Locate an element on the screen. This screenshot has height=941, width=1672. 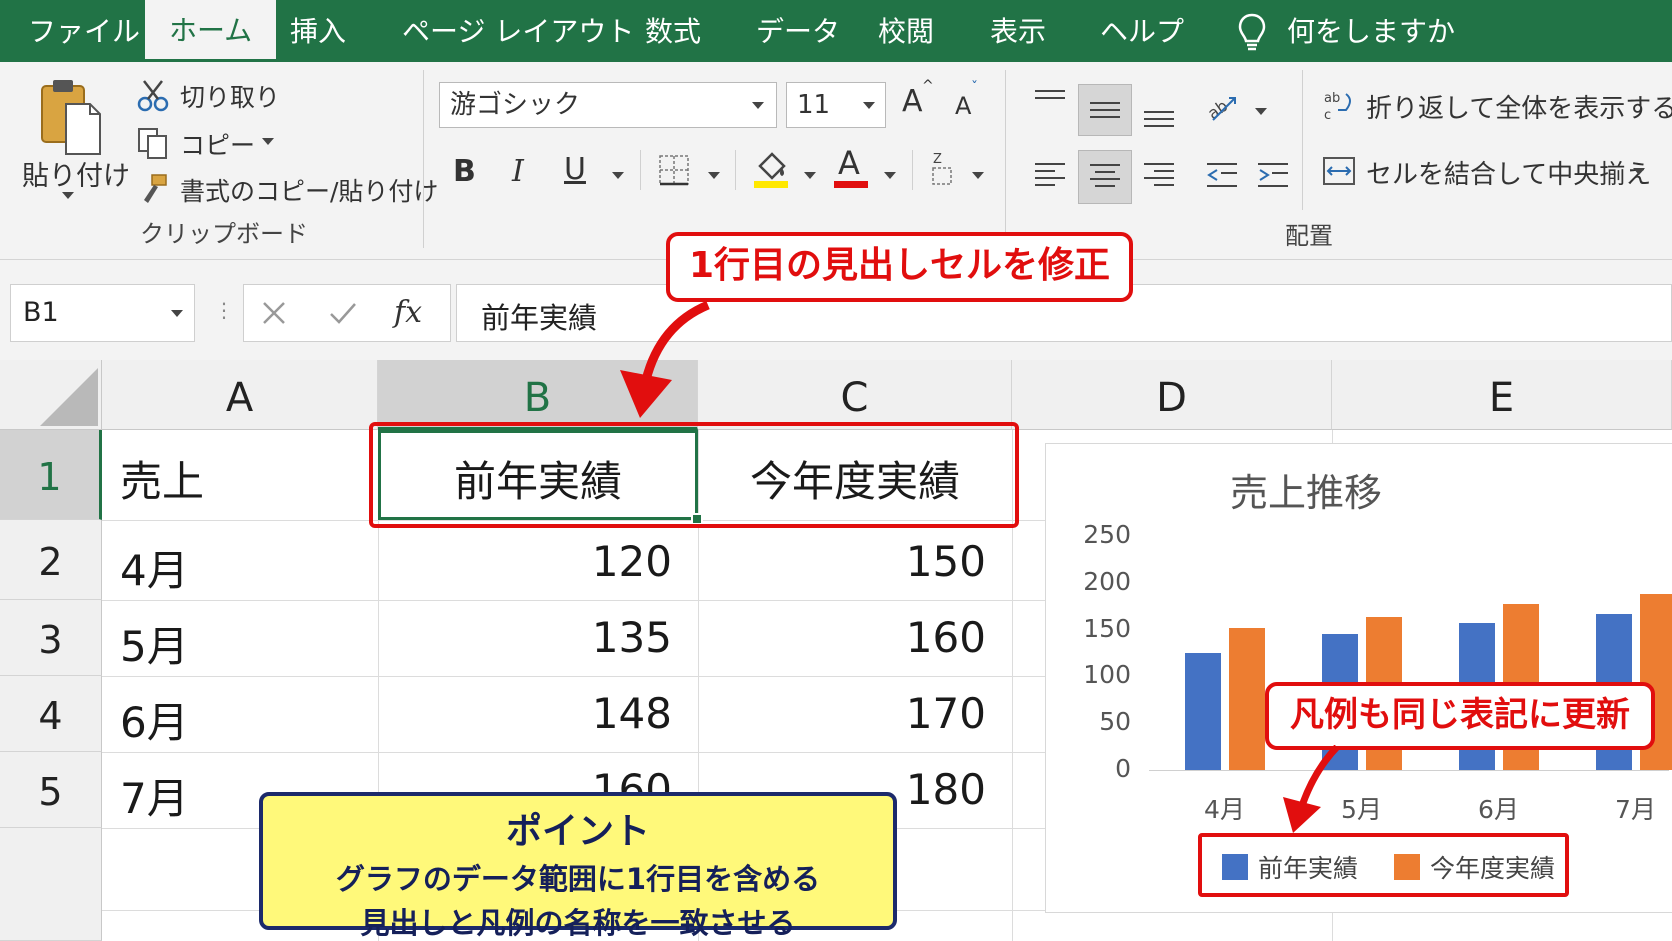
cell-b2: 120 is located at coordinates (525, 561).